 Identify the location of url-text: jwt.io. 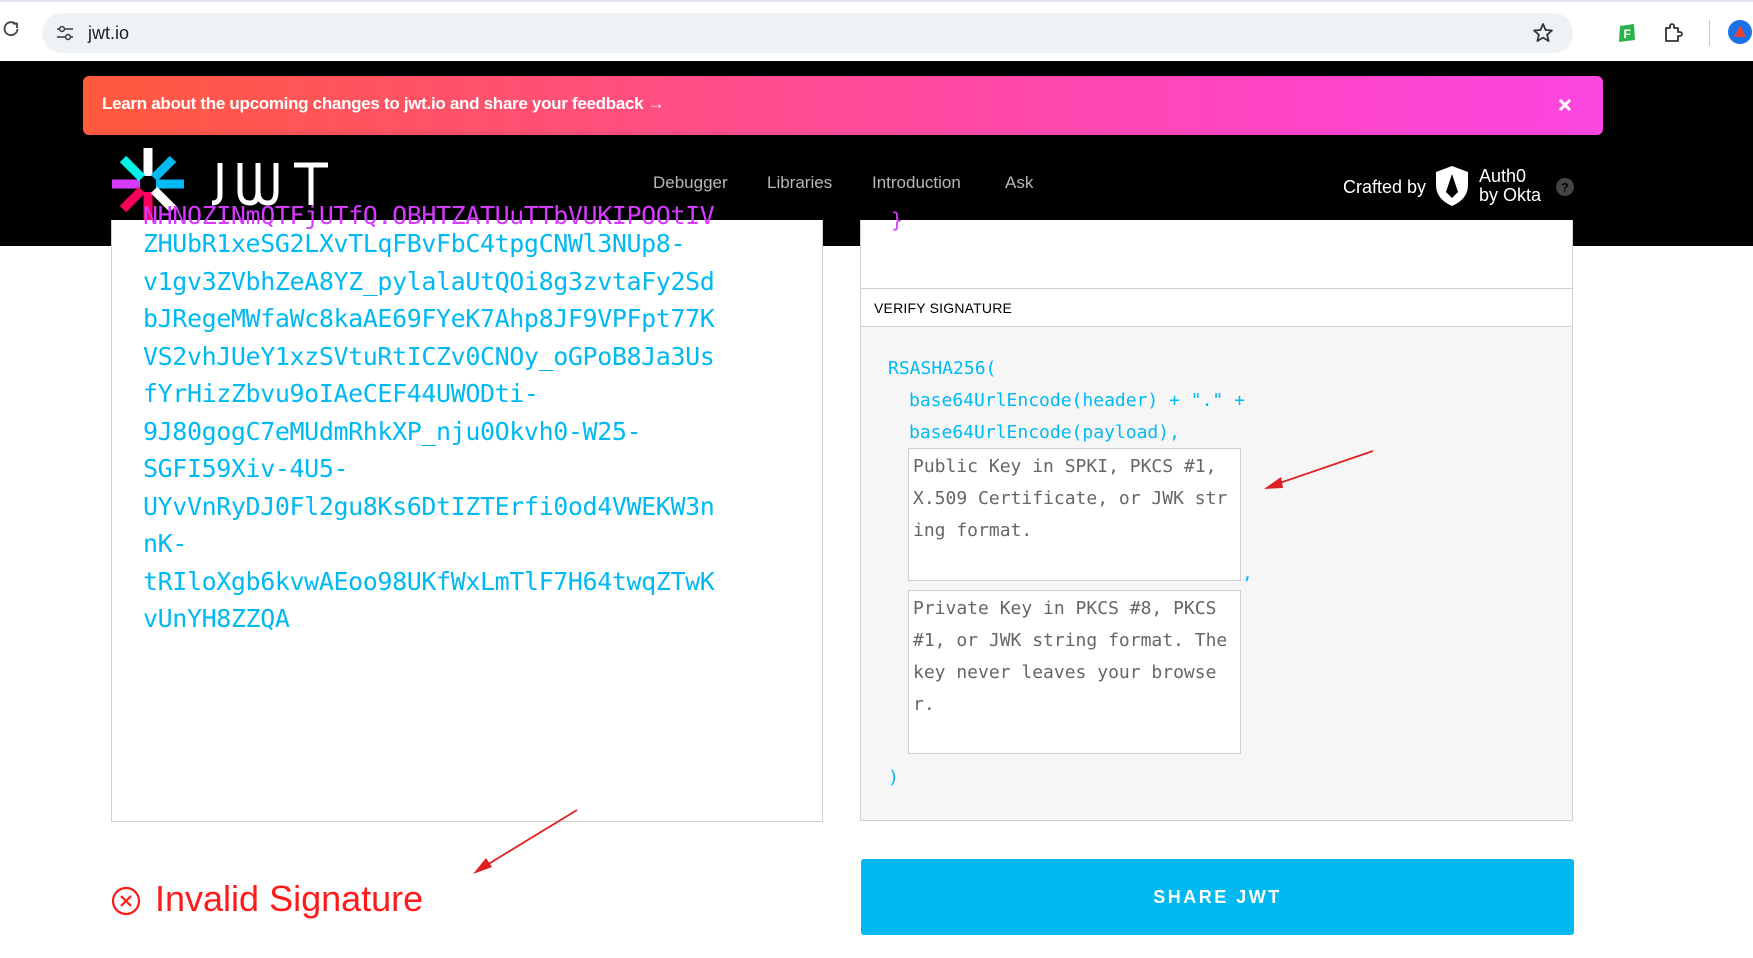
(108, 33).